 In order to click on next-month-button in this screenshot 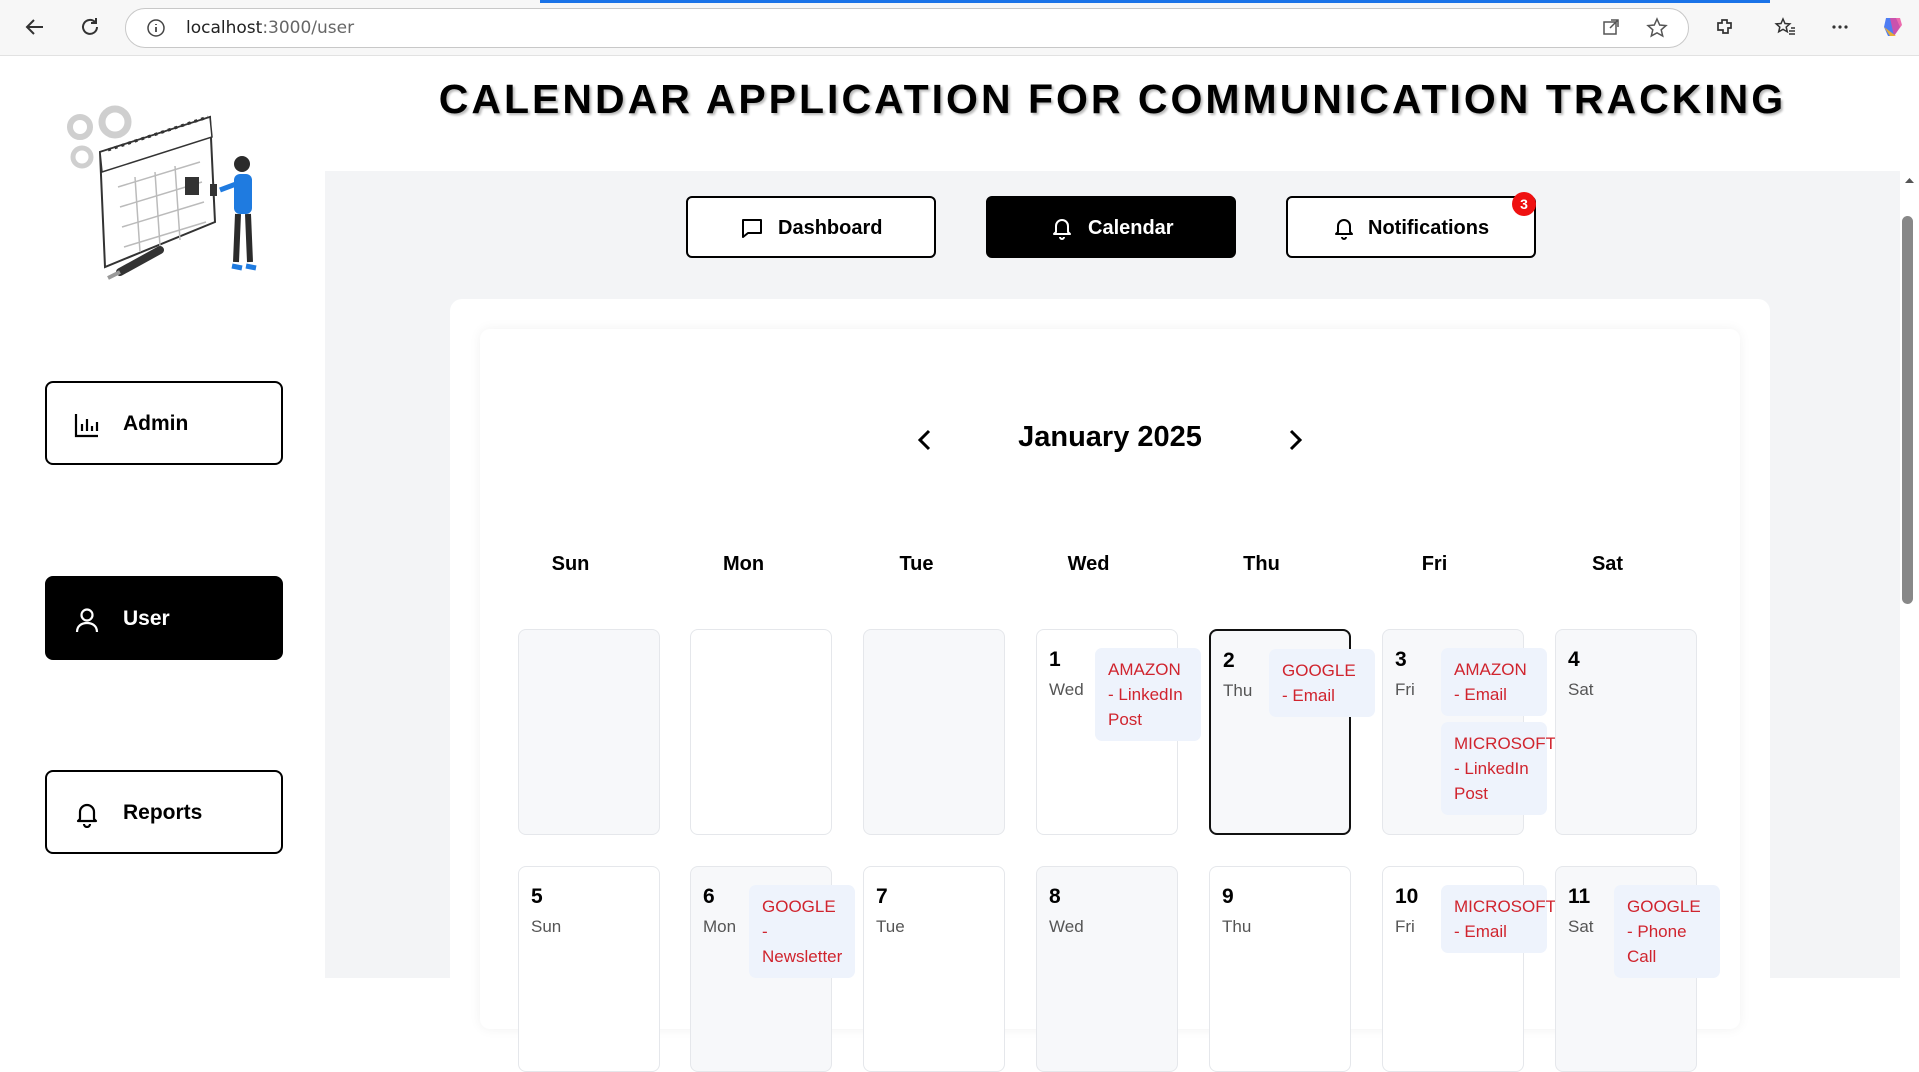, I will do `click(1295, 440)`.